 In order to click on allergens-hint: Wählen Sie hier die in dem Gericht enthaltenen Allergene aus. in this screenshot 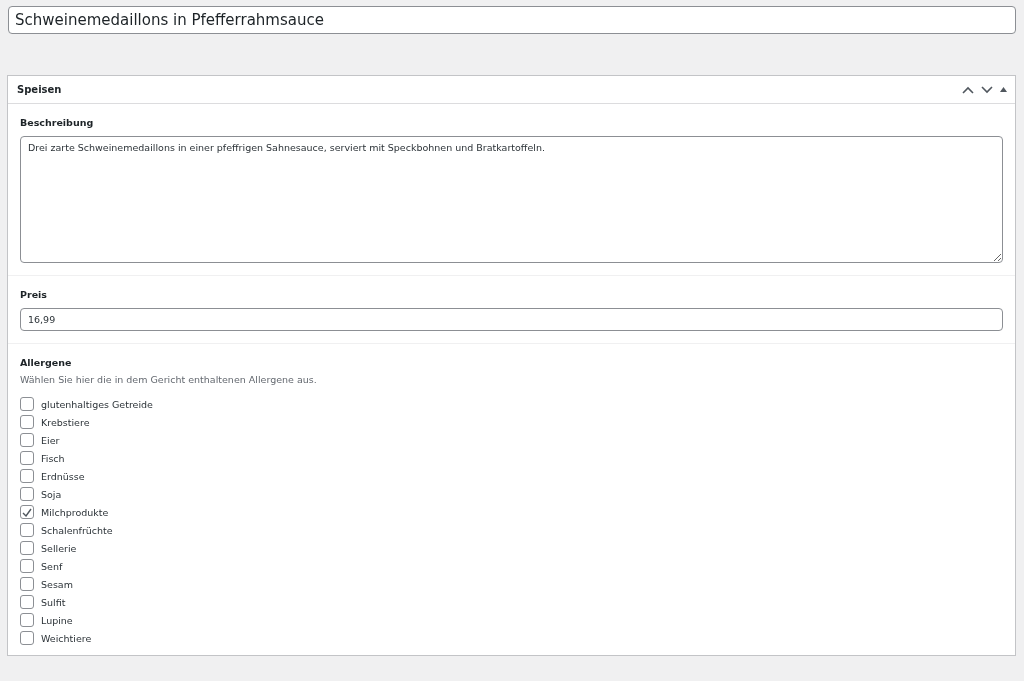, I will do `click(169, 379)`.